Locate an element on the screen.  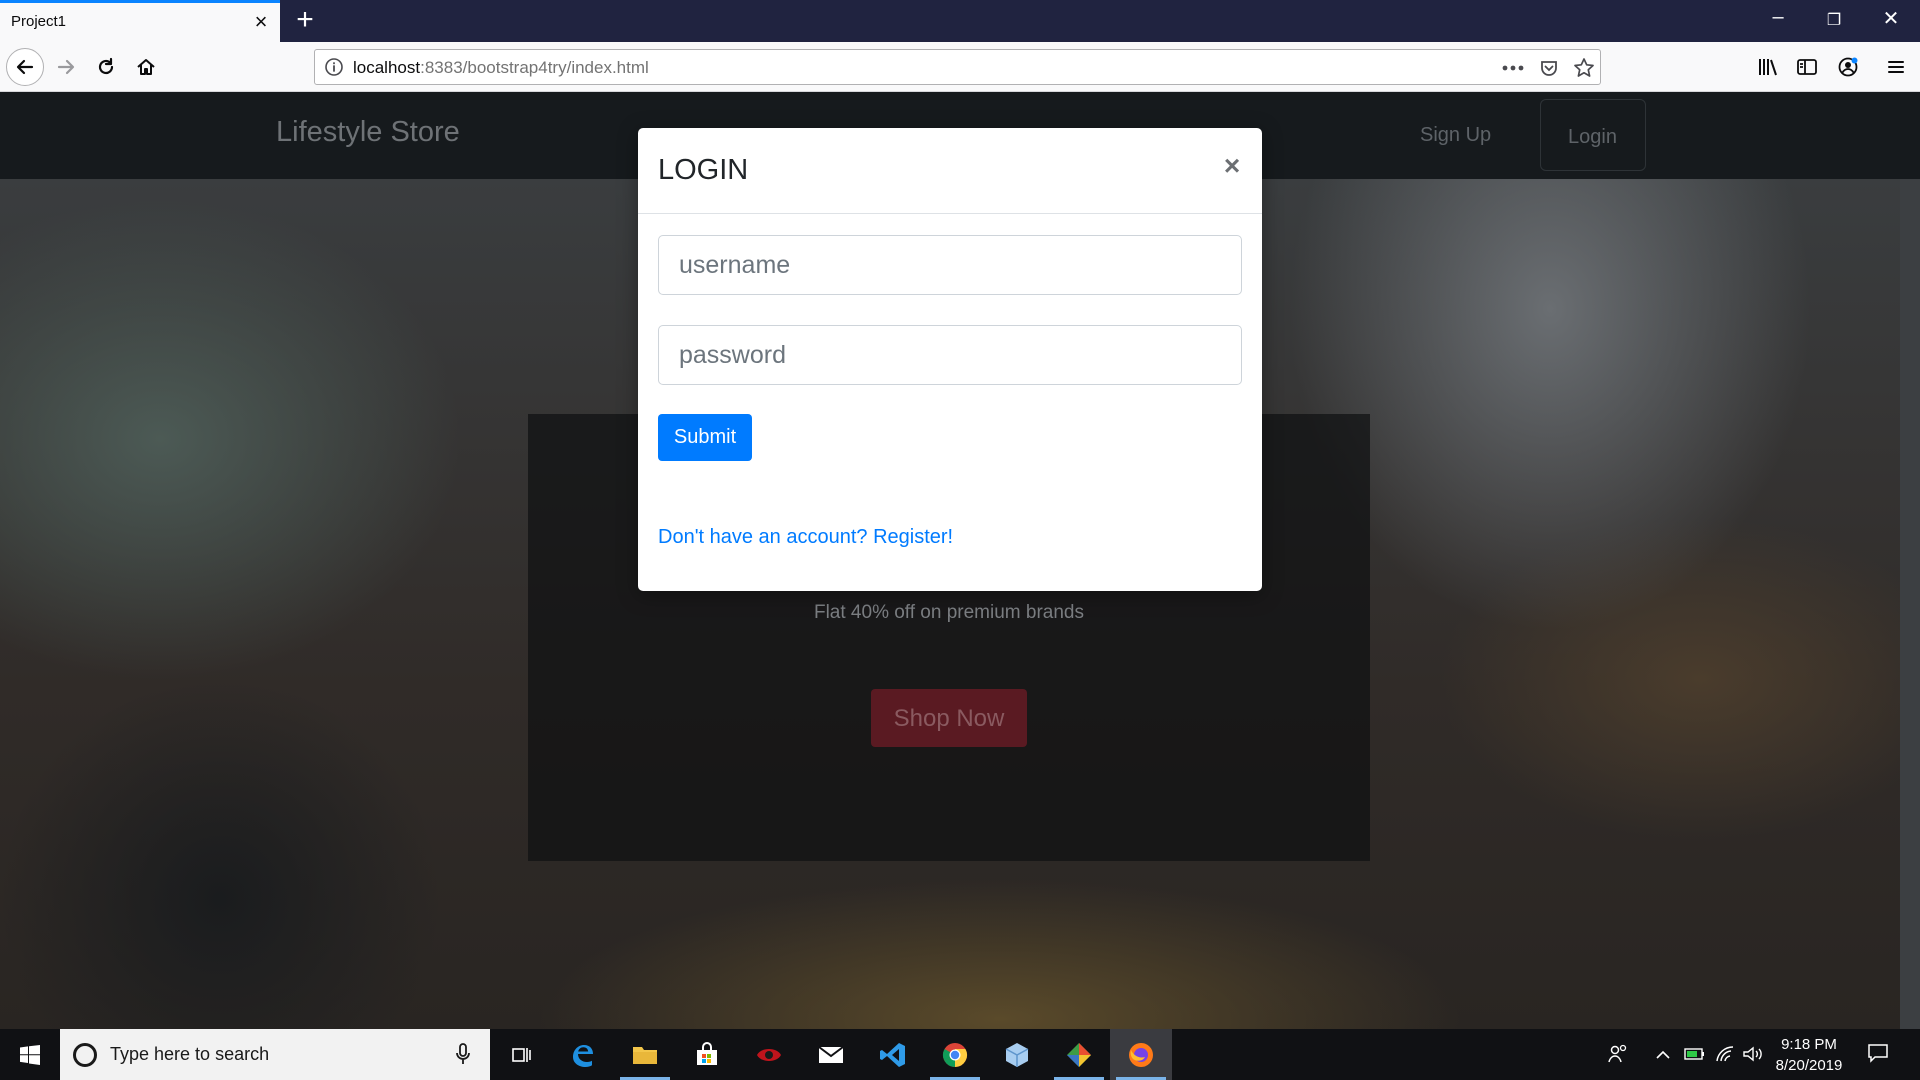
mail-icon is located at coordinates (831, 1054).